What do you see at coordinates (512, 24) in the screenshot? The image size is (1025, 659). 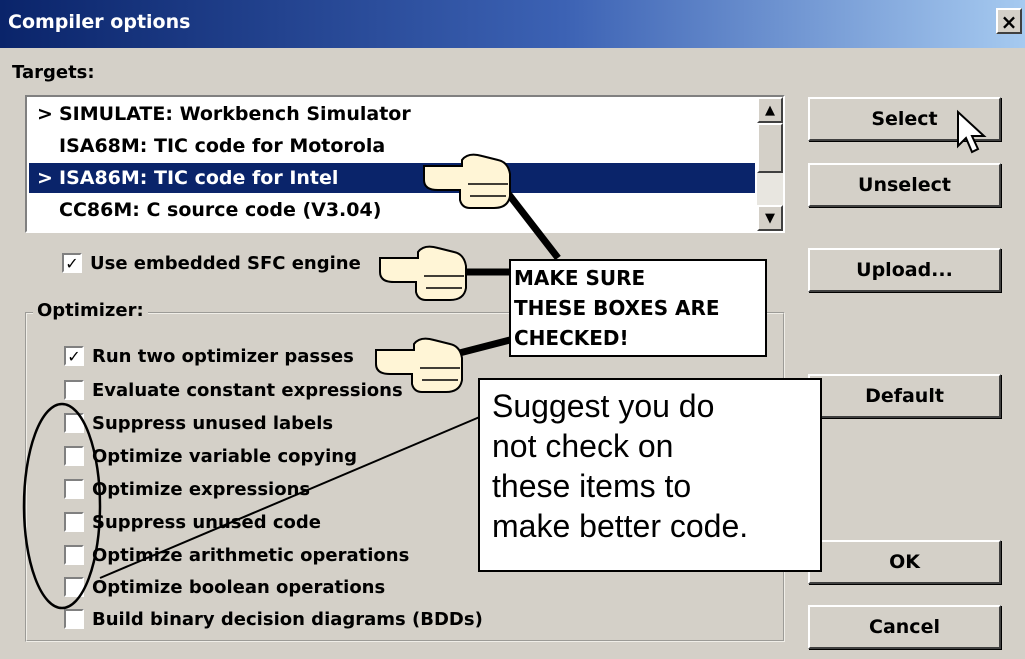 I see `title-bar: Compiler options ×` at bounding box center [512, 24].